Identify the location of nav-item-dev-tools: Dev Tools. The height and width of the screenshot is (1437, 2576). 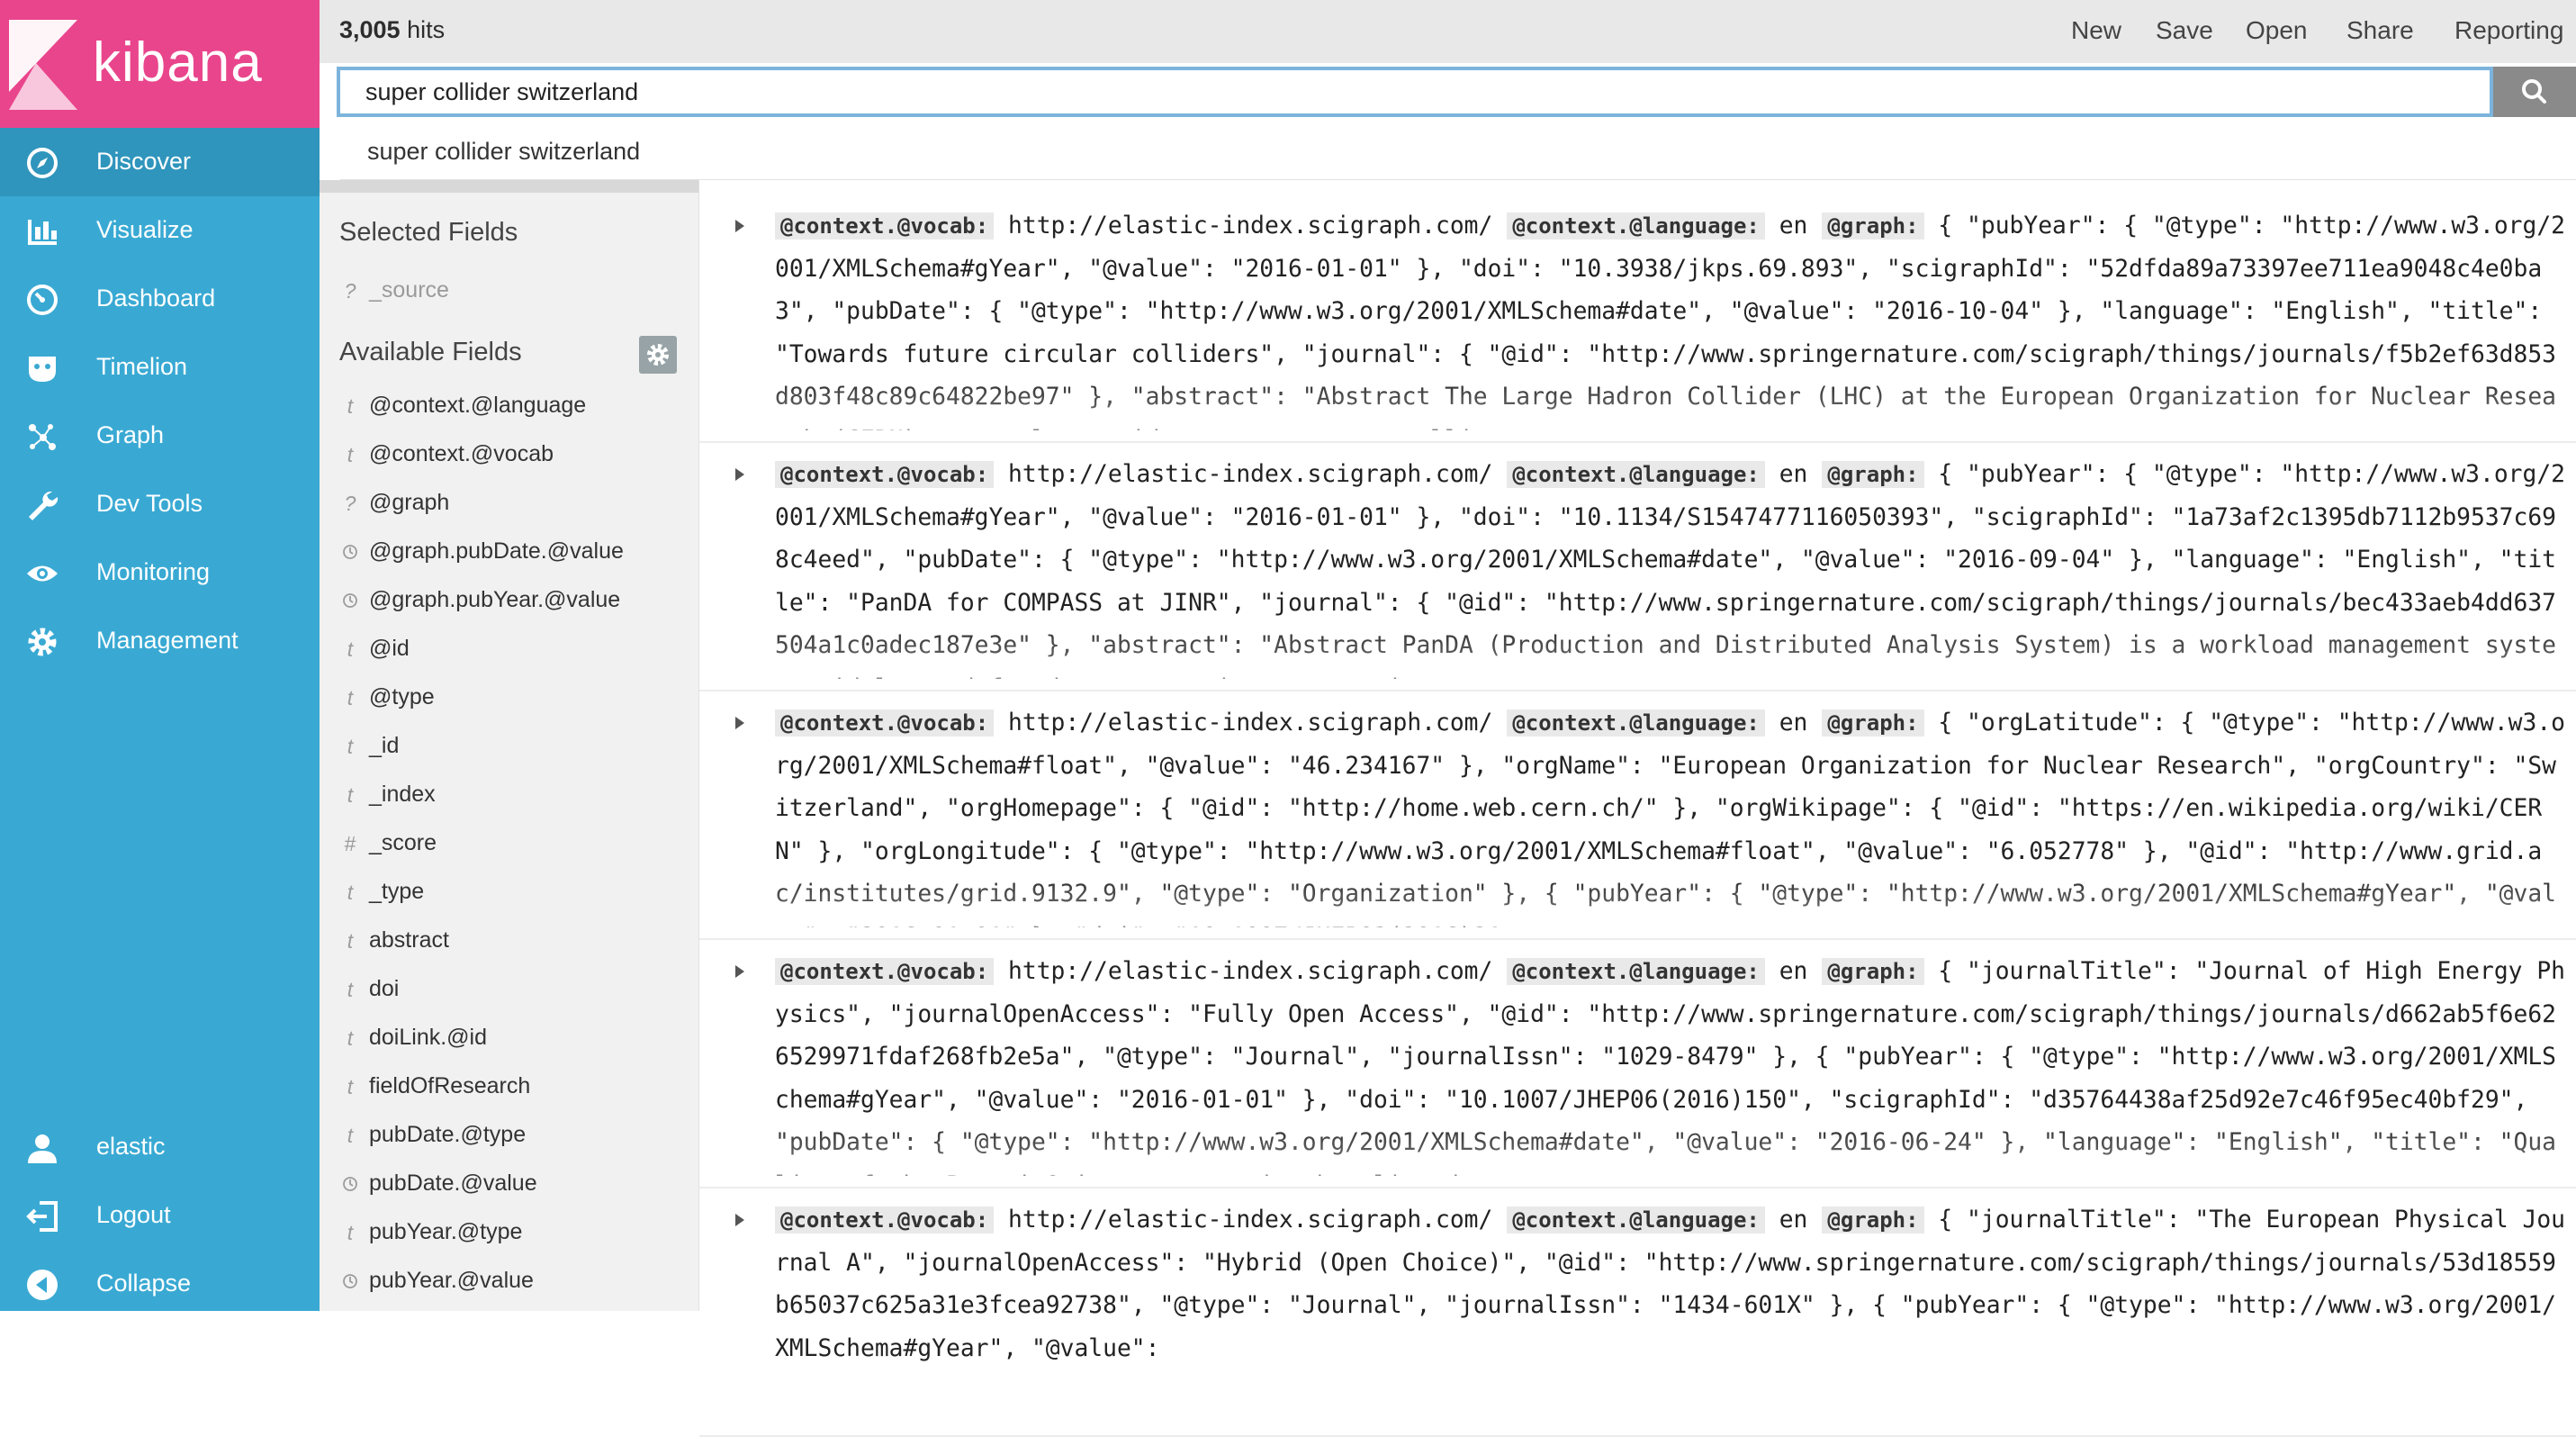
(160, 504).